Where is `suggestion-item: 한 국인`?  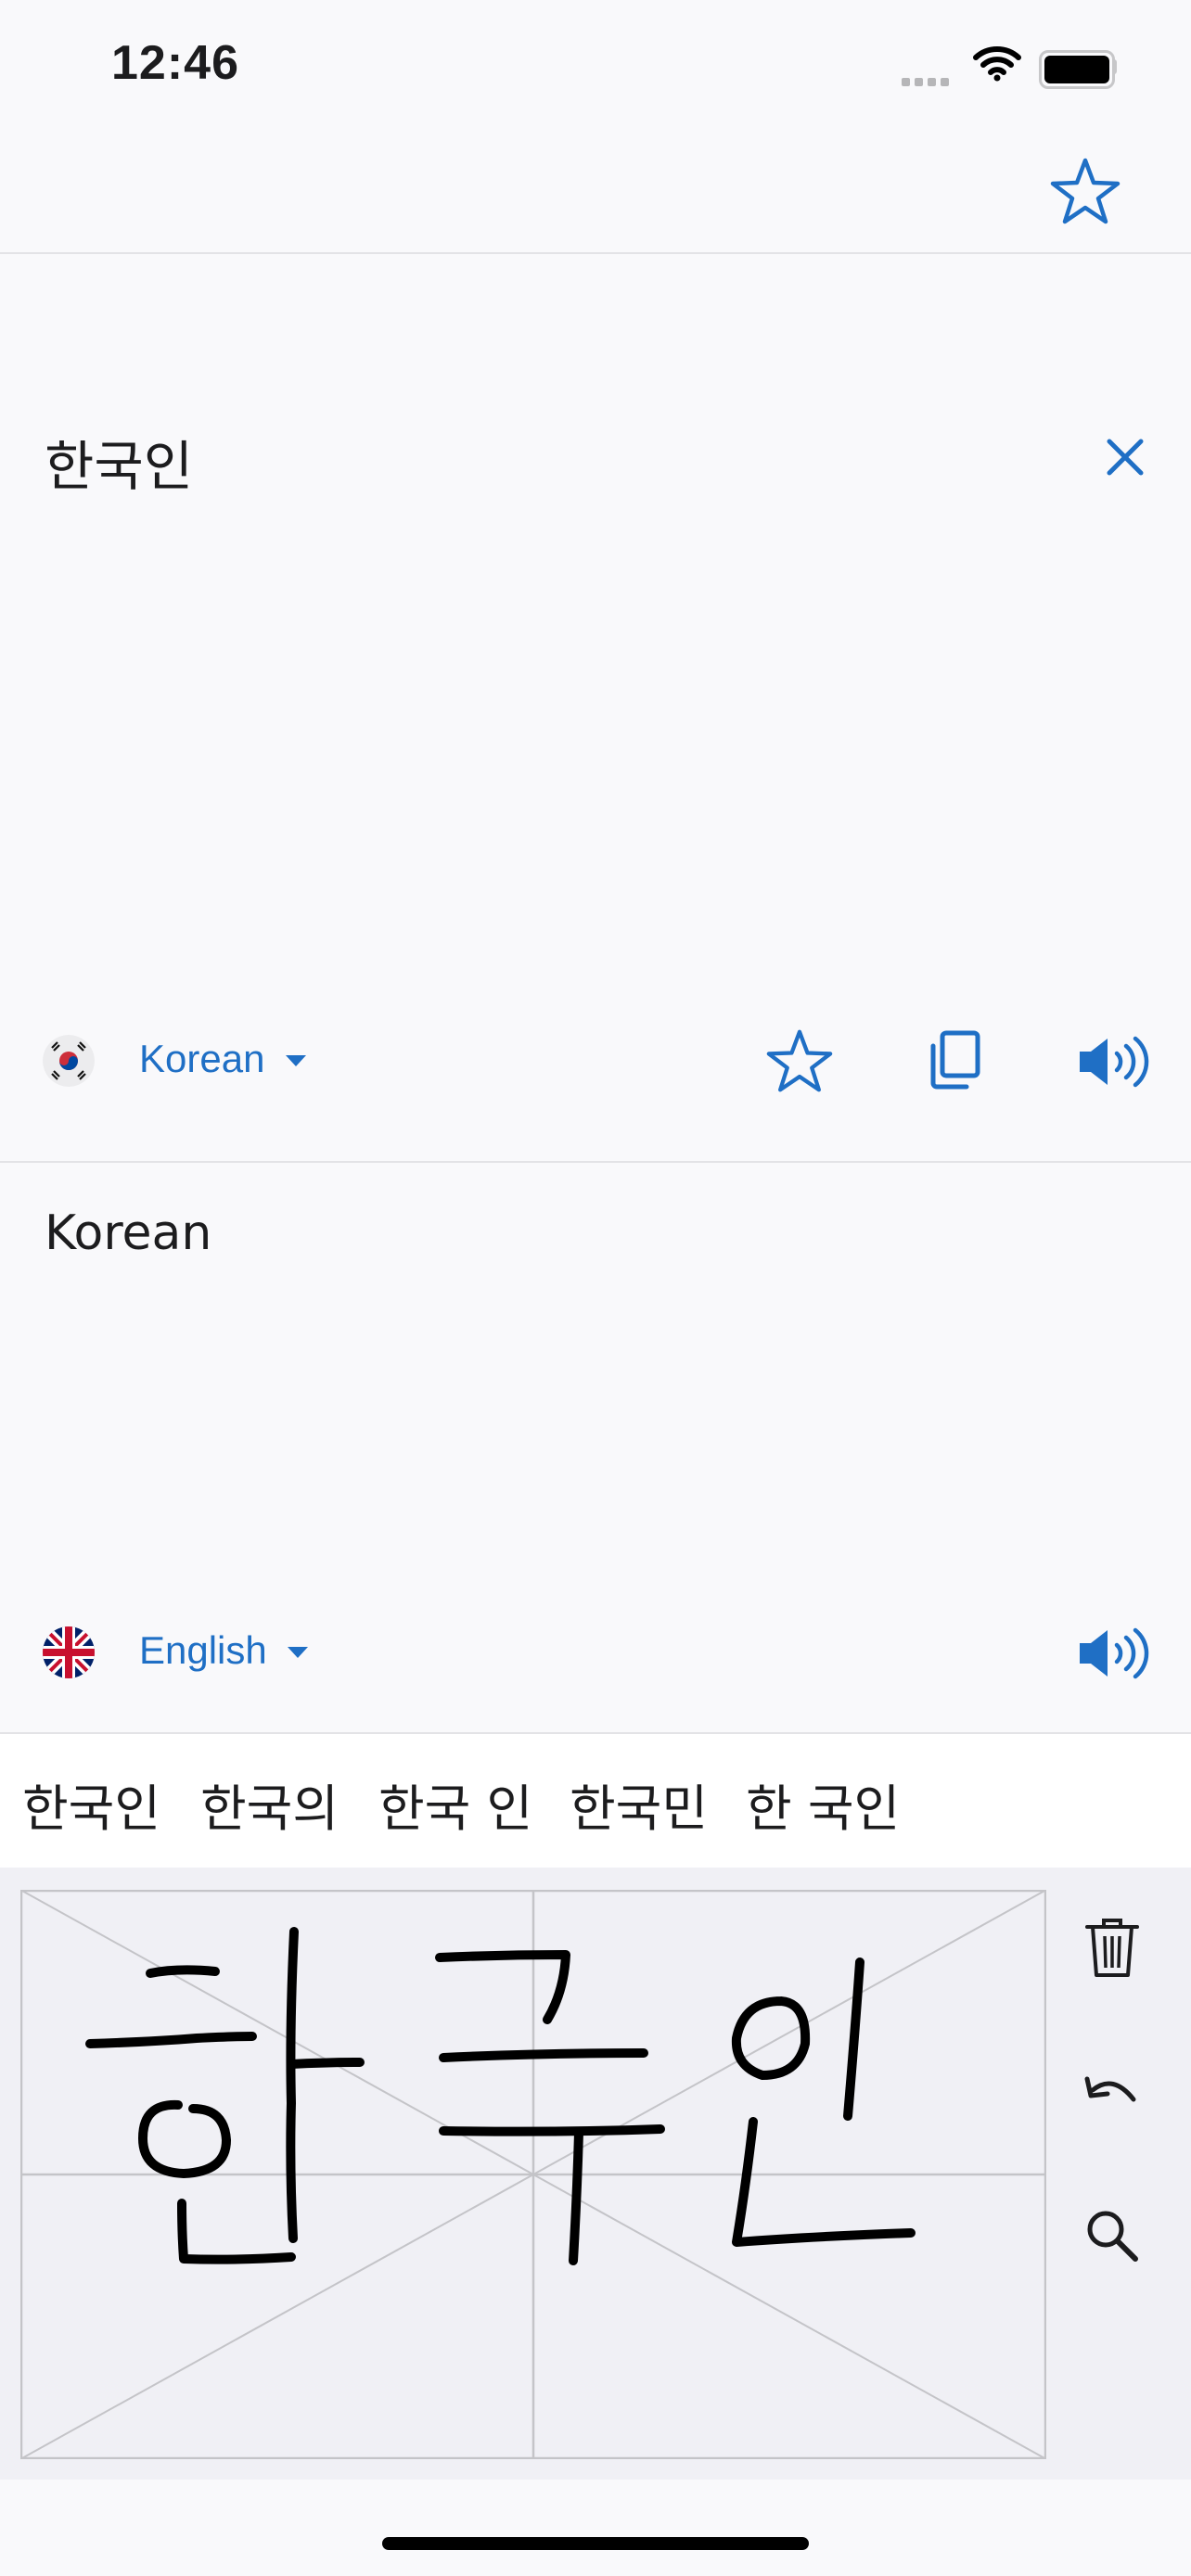 suggestion-item: 한 국인 is located at coordinates (823, 1804).